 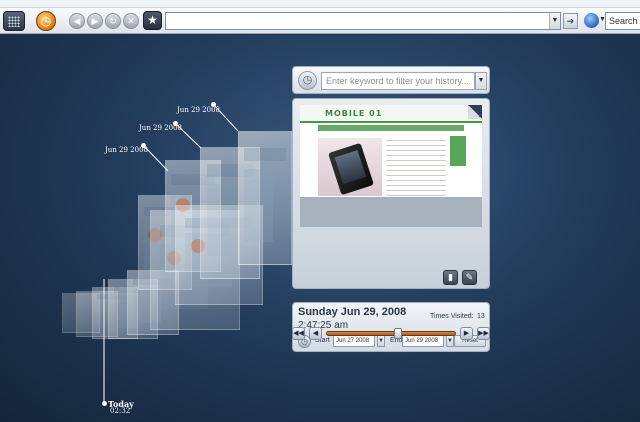 I want to click on step-back-icon: ◀, so click(x=315, y=333).